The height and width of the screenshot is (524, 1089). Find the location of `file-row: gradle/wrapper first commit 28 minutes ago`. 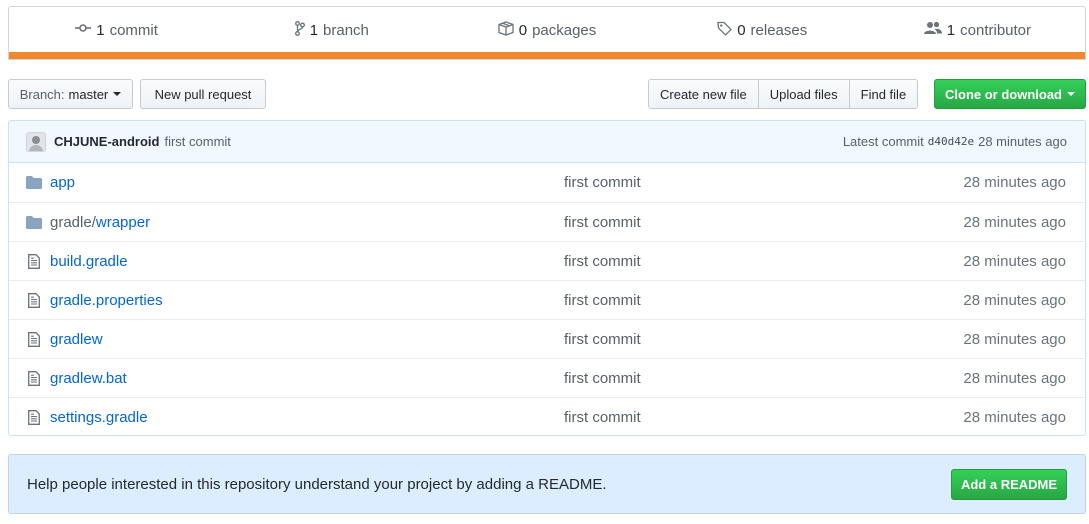

file-row: gradle/wrapper first commit 28 minutes ago is located at coordinates (547, 221).